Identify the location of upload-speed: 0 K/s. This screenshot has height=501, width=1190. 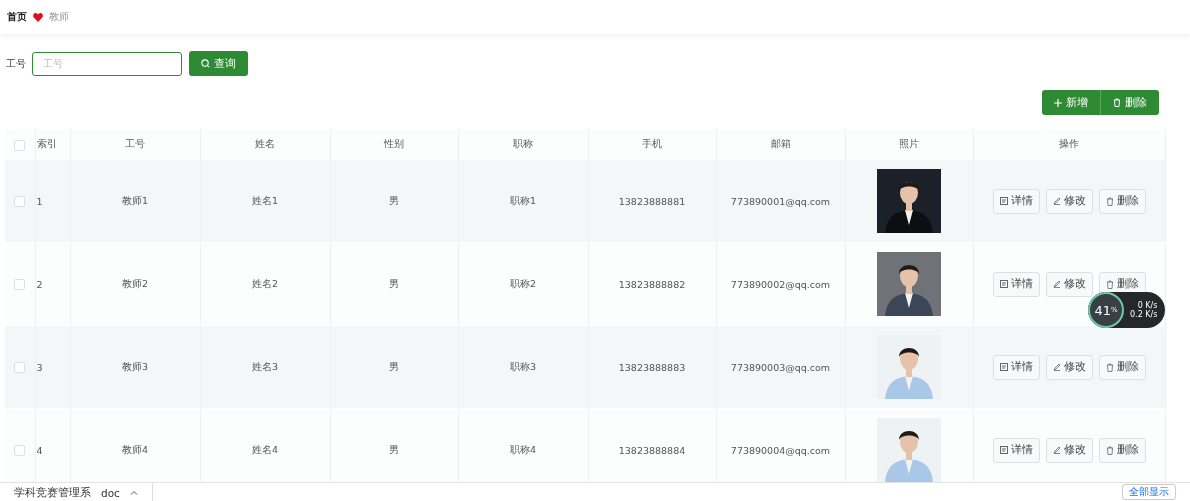
(1147, 305).